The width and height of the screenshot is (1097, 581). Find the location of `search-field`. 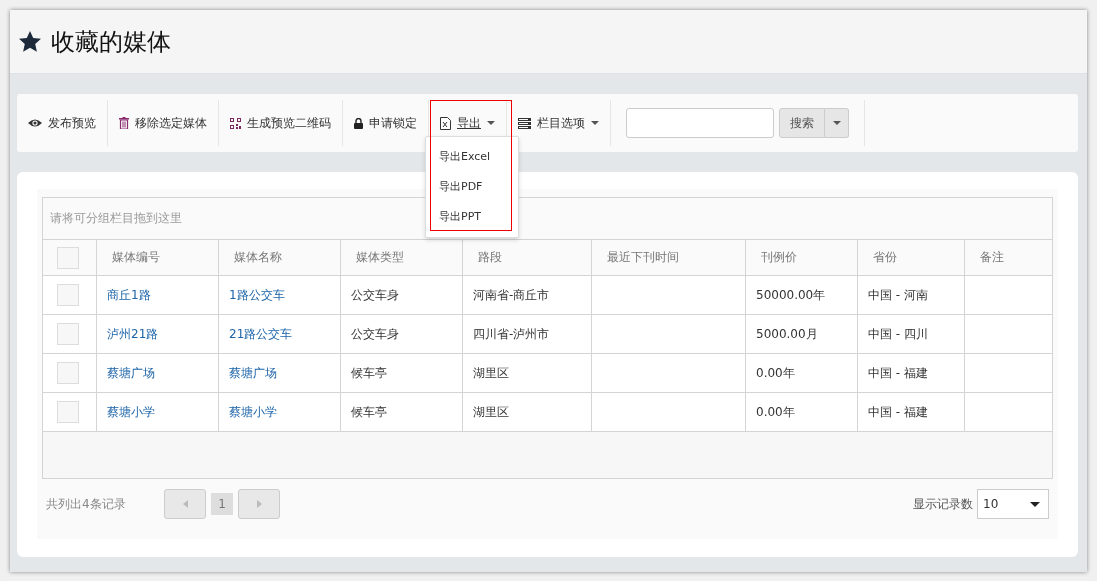

search-field is located at coordinates (700, 123).